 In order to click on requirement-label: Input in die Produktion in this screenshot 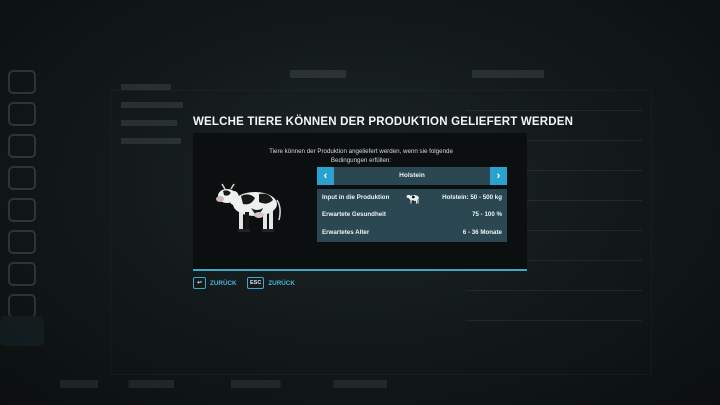, I will do `click(356, 197)`.